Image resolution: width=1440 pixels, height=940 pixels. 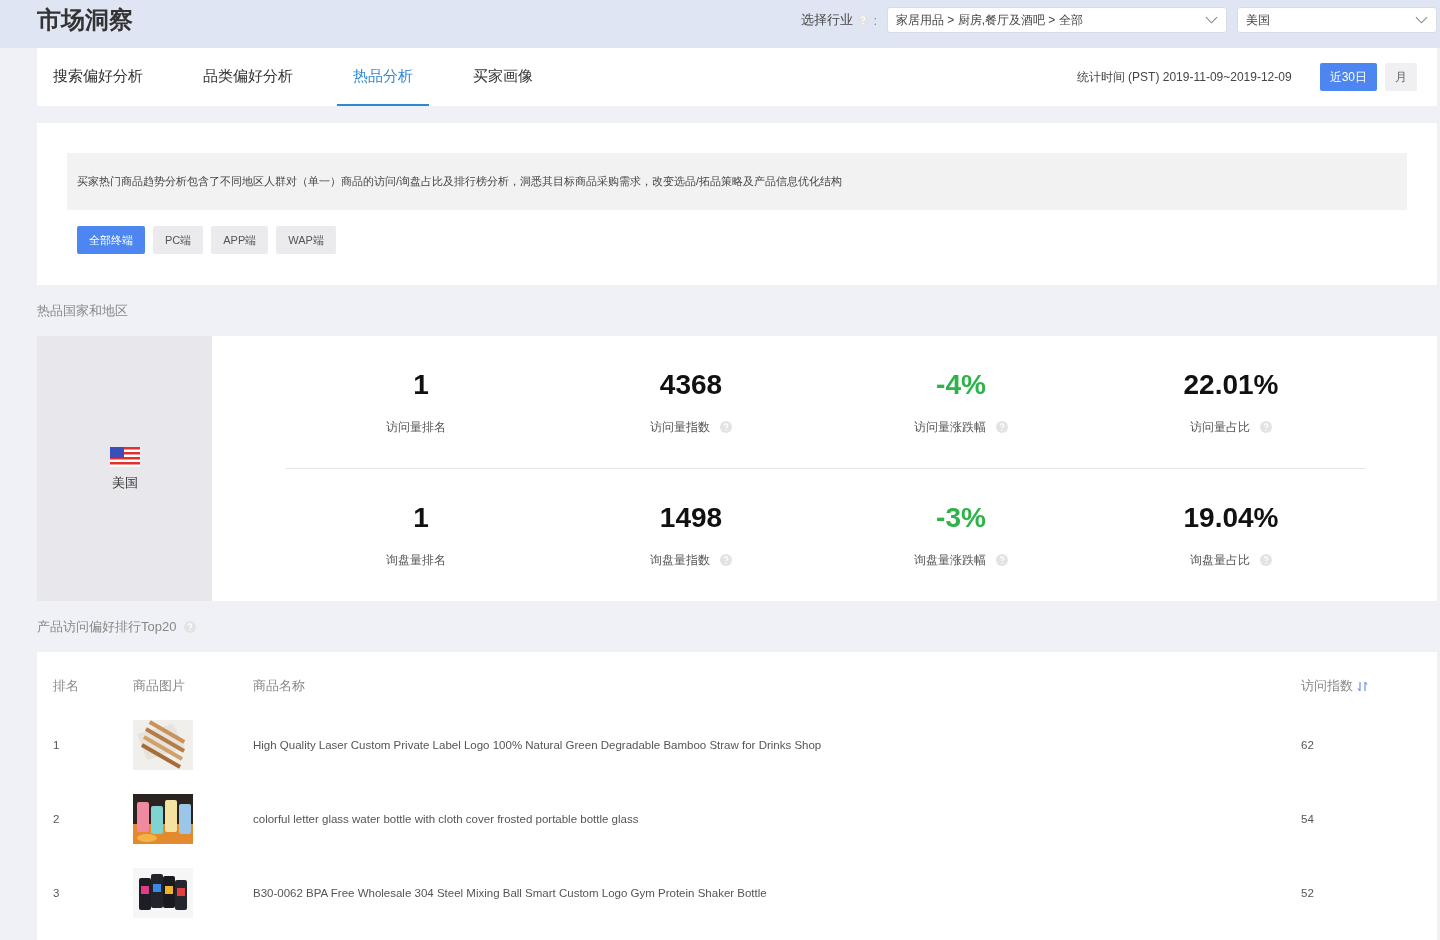 I want to click on section-title: 产品访问偏好排行Top20, so click(x=107, y=626).